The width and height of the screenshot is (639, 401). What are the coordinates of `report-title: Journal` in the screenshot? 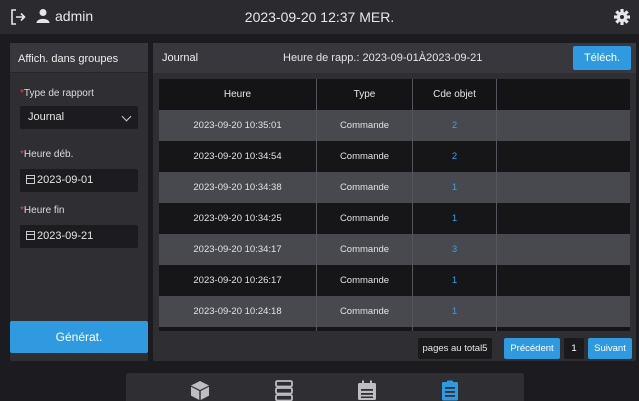 It's located at (180, 58).